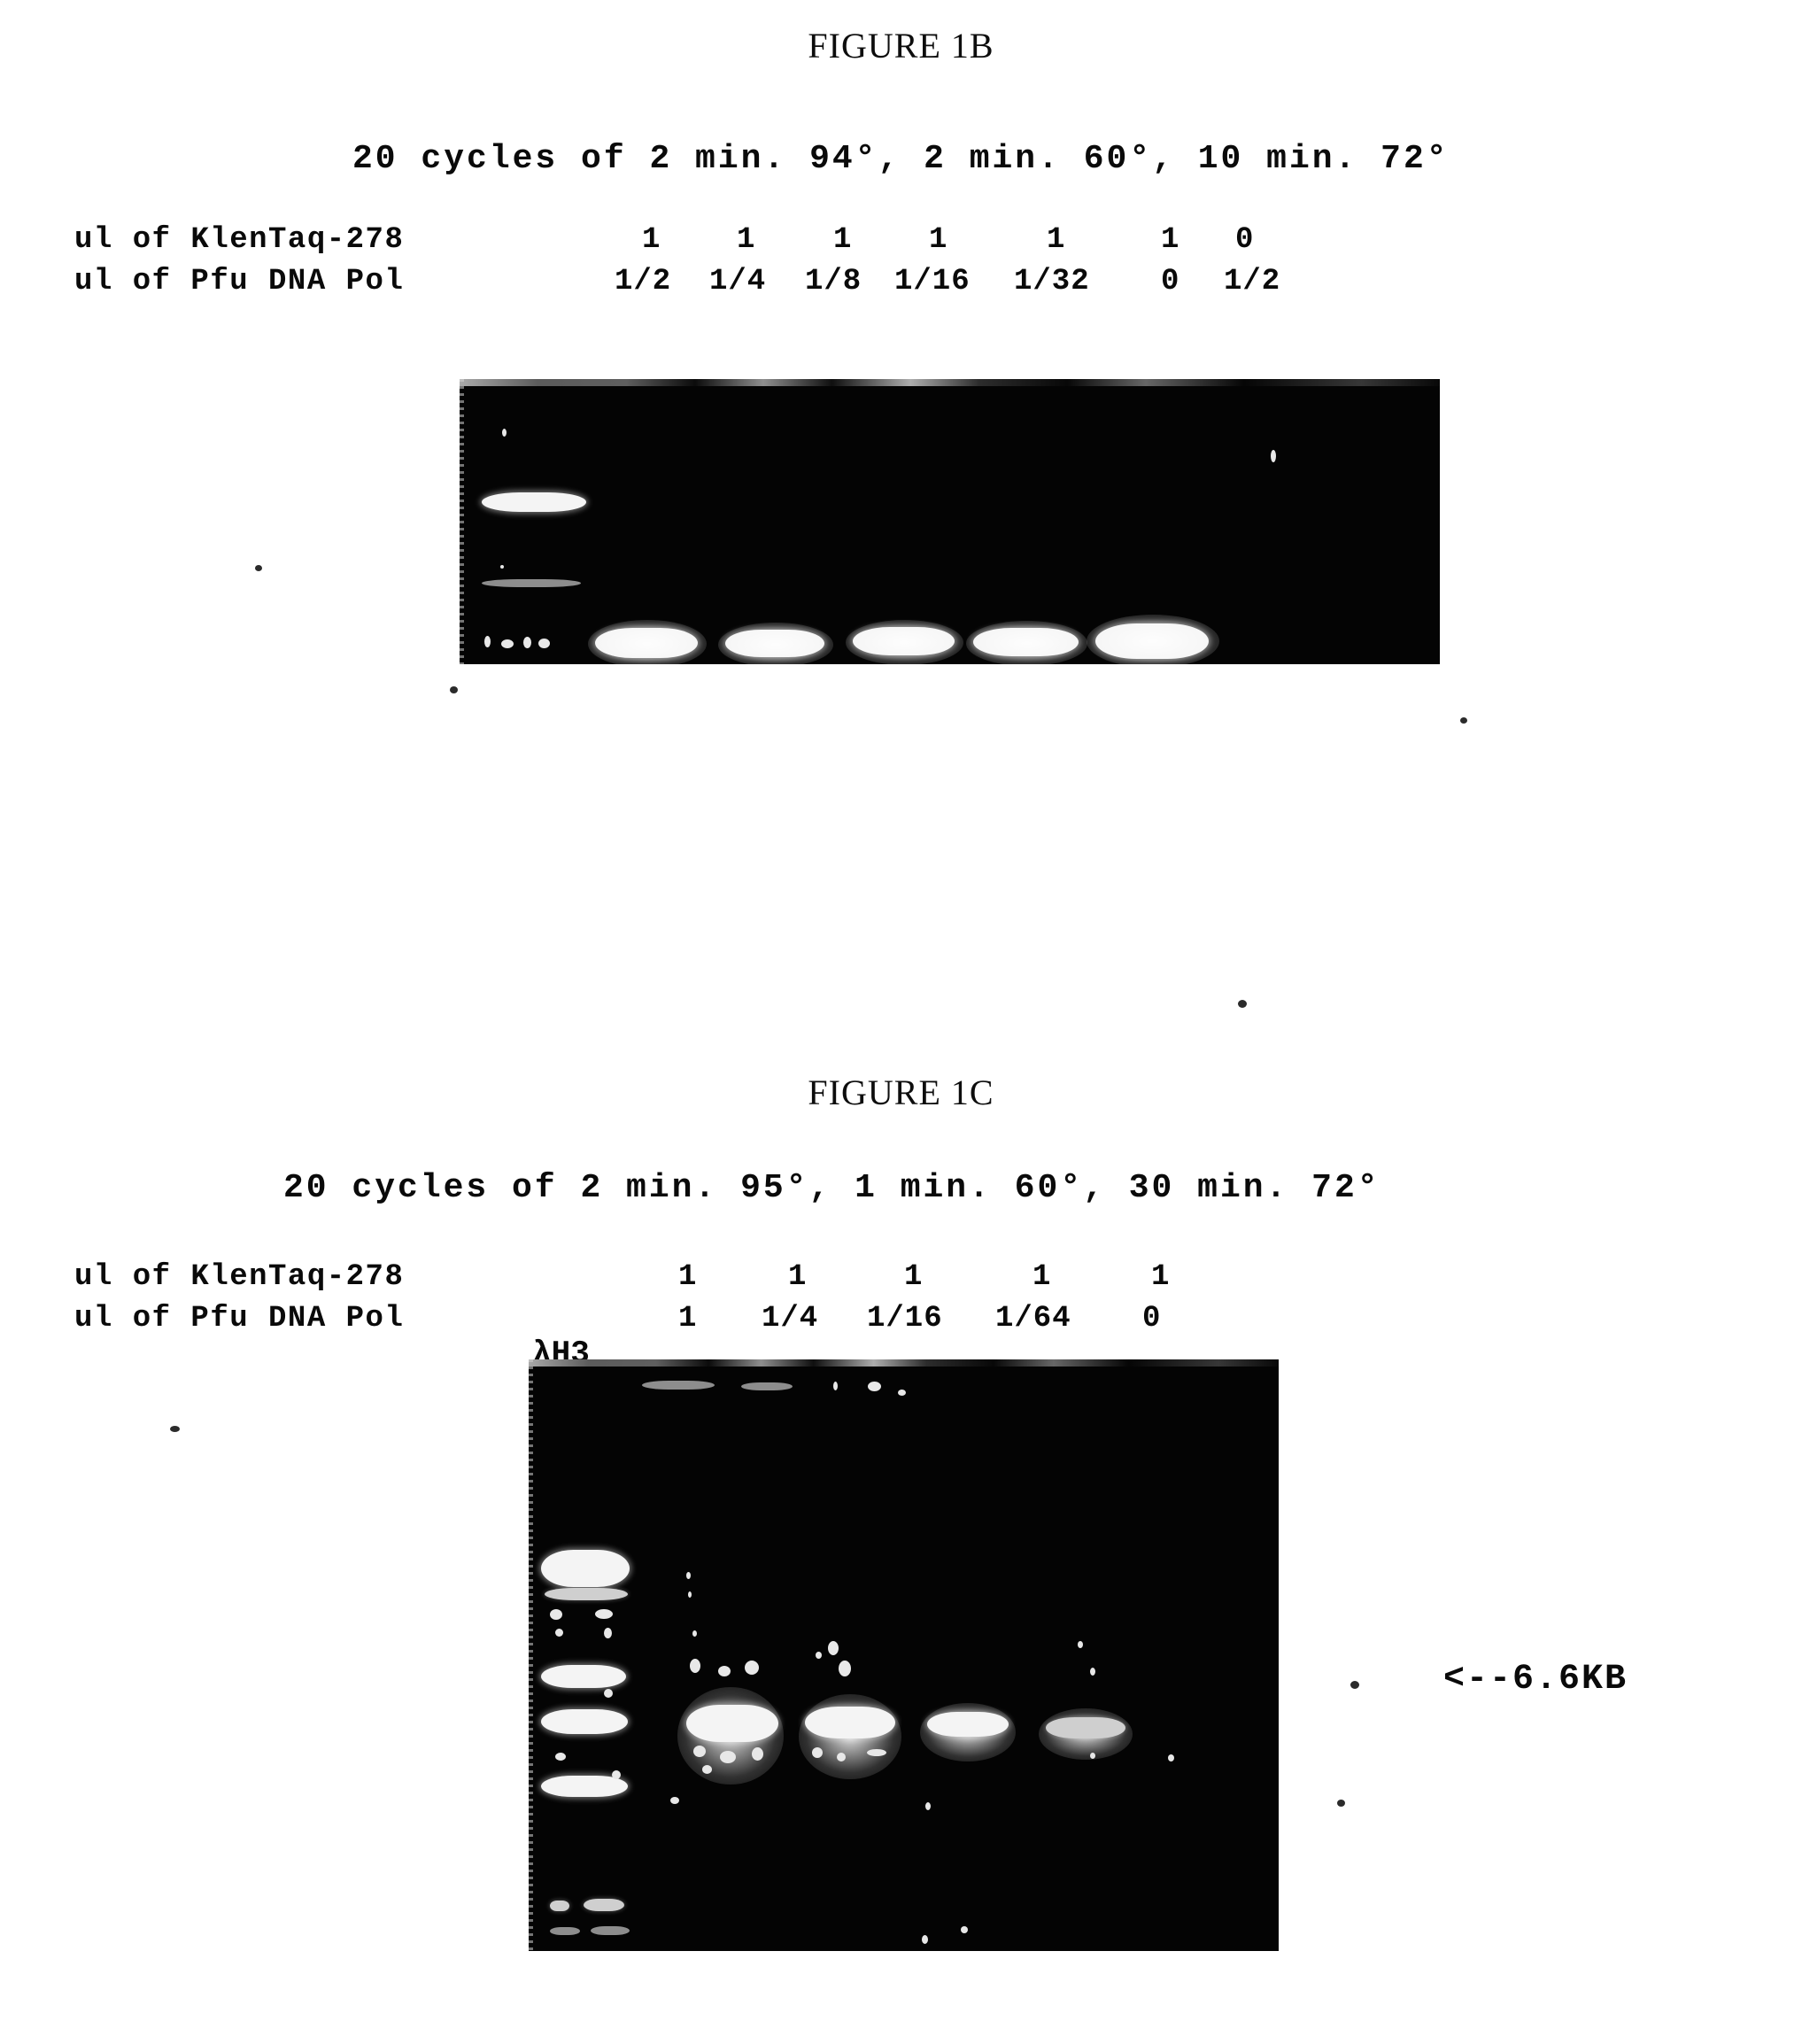 The height and width of the screenshot is (2044, 1802). What do you see at coordinates (1161, 1277) in the screenshot?
I see `figure-1c-value-klentaq-5: 1` at bounding box center [1161, 1277].